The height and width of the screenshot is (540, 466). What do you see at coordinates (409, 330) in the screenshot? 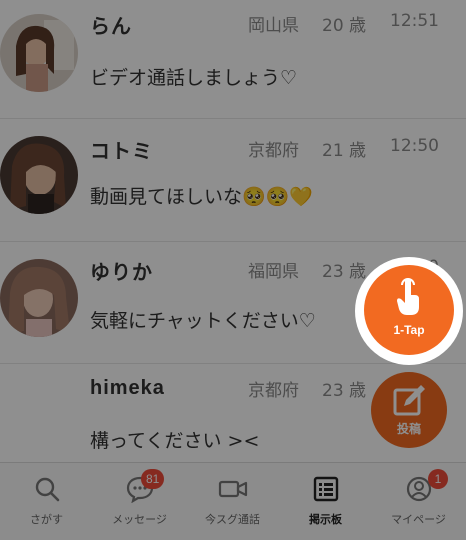
I see `one-tap-label: 1-Tap` at bounding box center [409, 330].